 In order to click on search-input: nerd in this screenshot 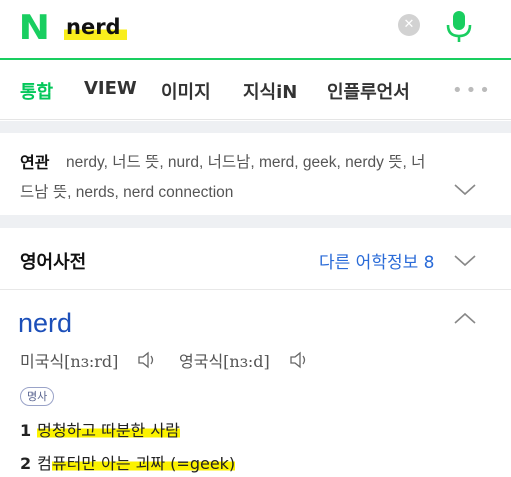, I will do `click(95, 28)`.